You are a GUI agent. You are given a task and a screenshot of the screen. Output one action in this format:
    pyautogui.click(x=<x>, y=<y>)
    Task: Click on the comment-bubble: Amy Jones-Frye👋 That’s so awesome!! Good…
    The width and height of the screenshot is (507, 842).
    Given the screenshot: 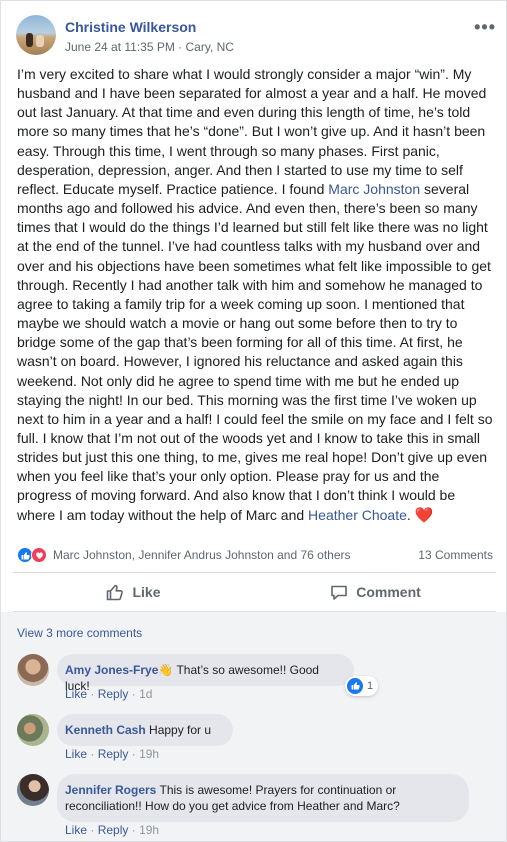 What is the action you would take?
    pyautogui.click(x=205, y=673)
    